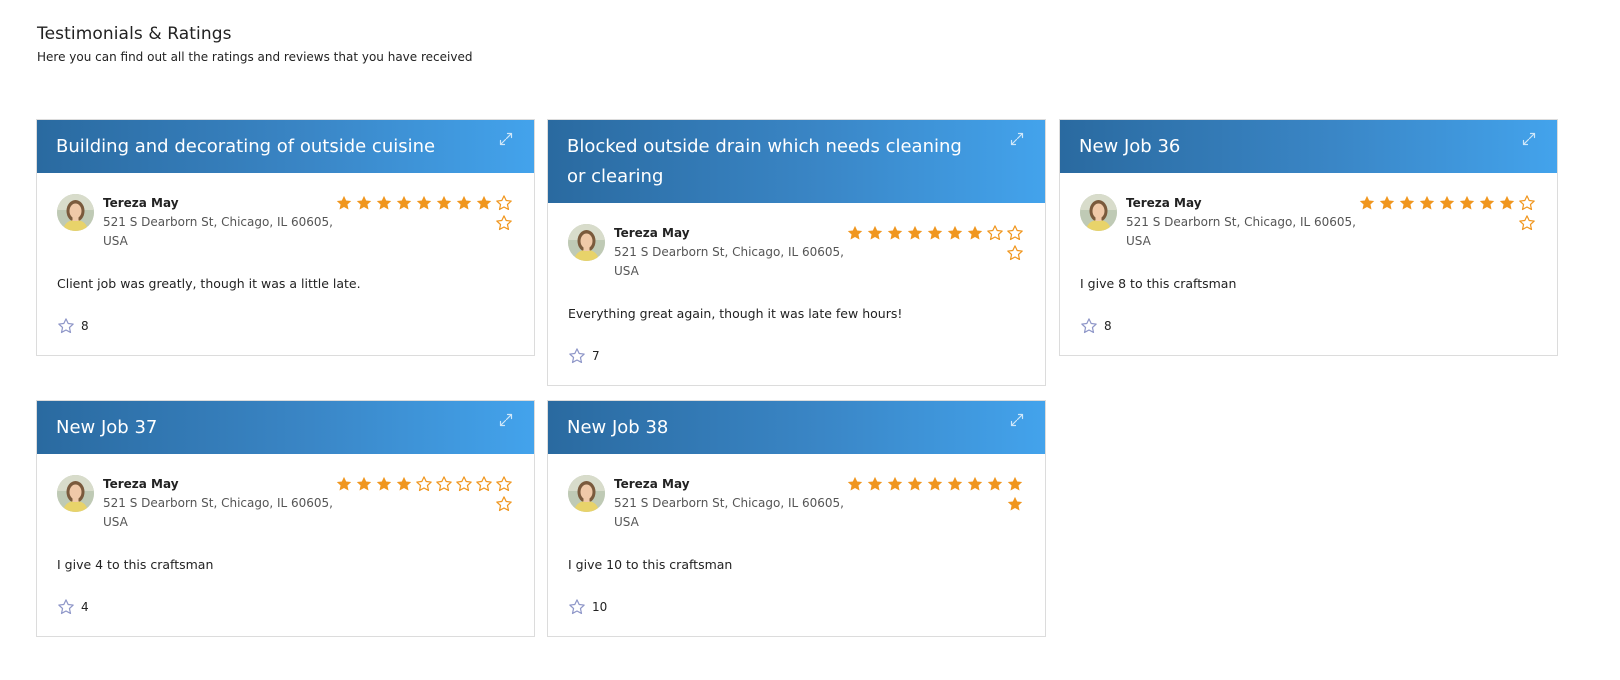 The height and width of the screenshot is (680, 1620). I want to click on review-comment: I give 4 to this craftsman, so click(135, 564).